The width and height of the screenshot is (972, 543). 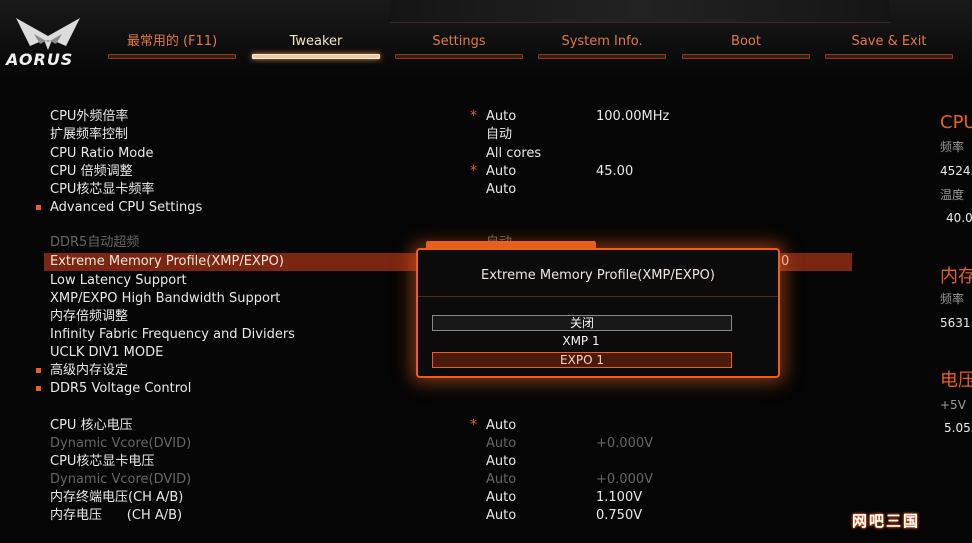 What do you see at coordinates (91, 425) in the screenshot?
I see `setting-cpu-vcore: CPU 核心电压` at bounding box center [91, 425].